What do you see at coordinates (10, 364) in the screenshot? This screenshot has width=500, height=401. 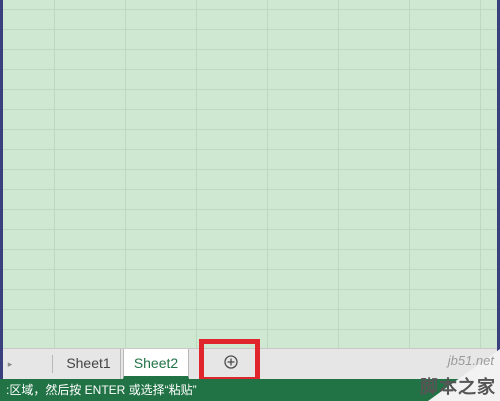 I see `tab-scroll-right-icon: ▸` at bounding box center [10, 364].